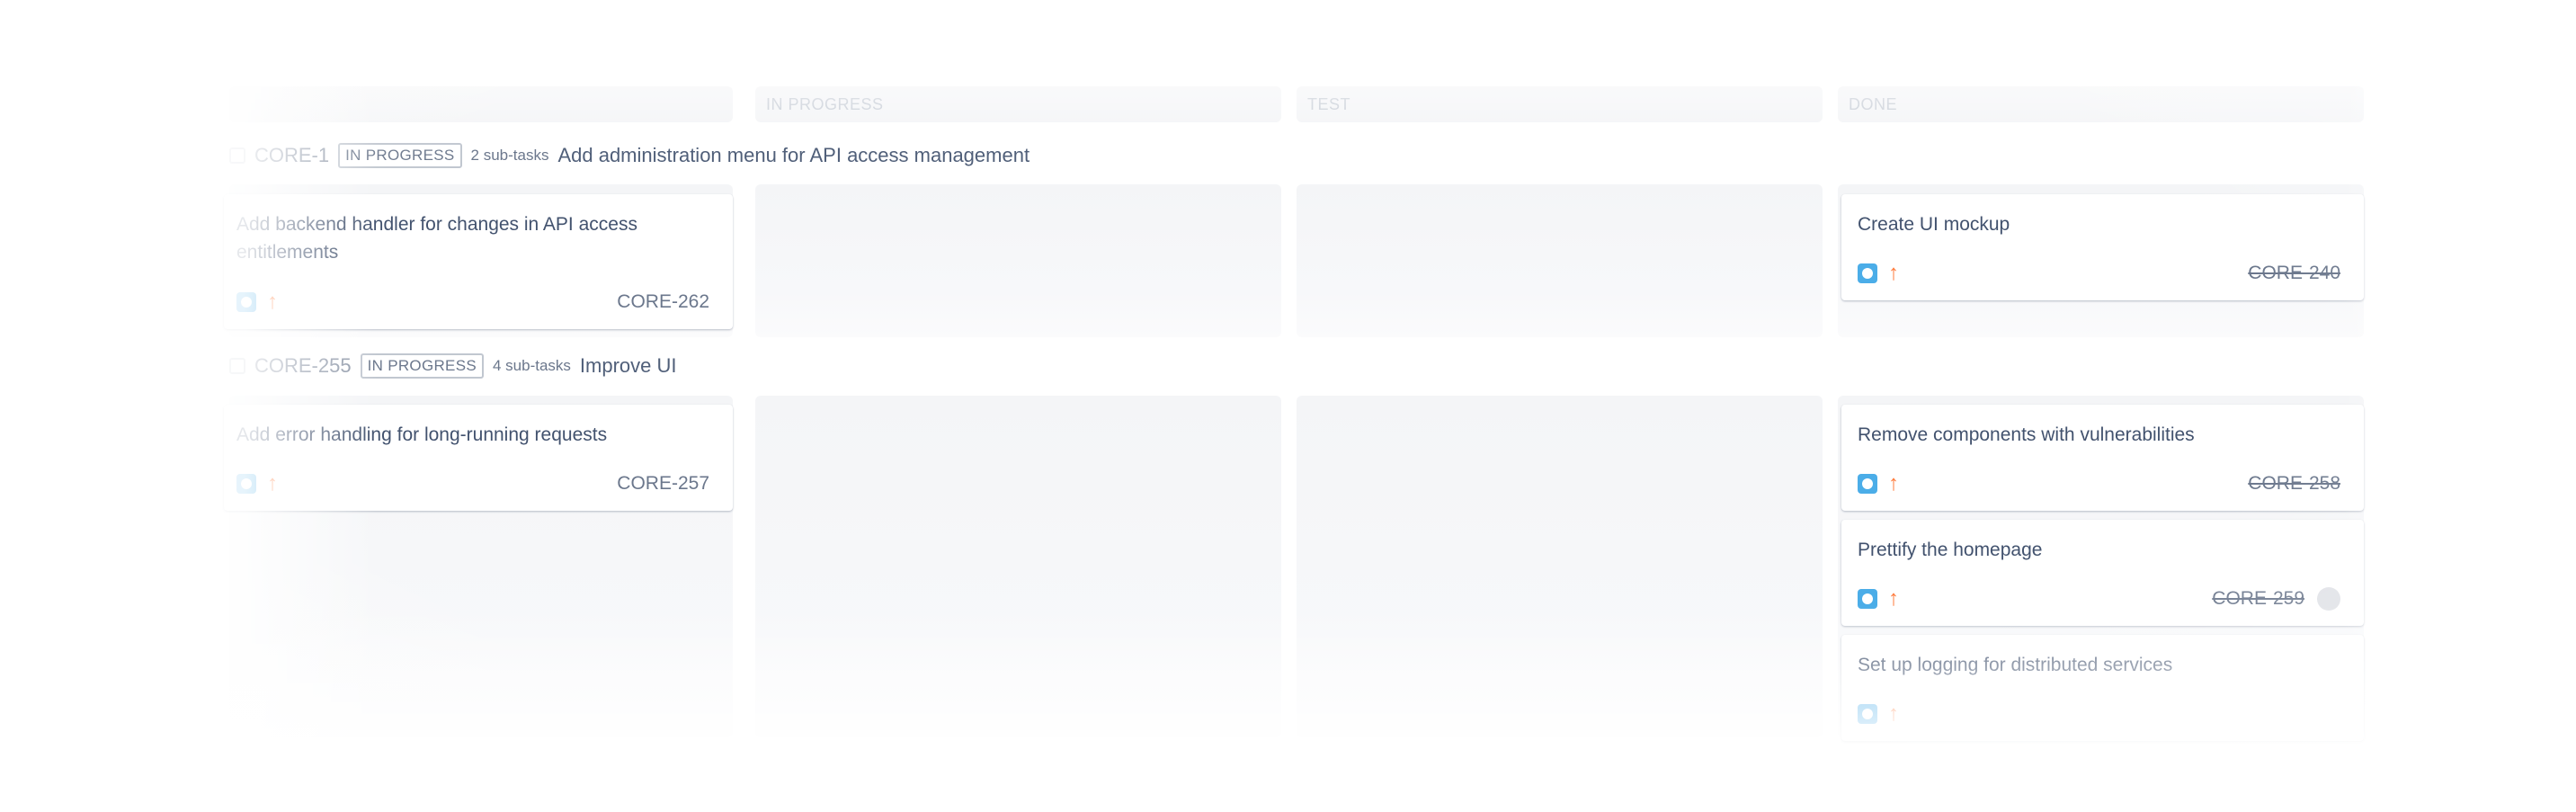 The height and width of the screenshot is (812, 2576). Describe the element at coordinates (2328, 599) in the screenshot. I see `avatar` at that location.